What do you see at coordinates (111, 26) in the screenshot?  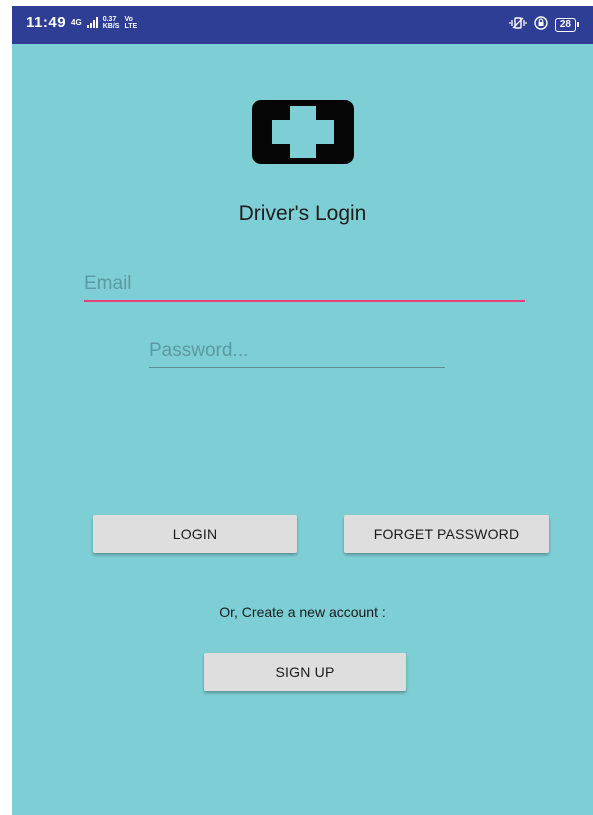 I see `data-speed-unit: KB/S` at bounding box center [111, 26].